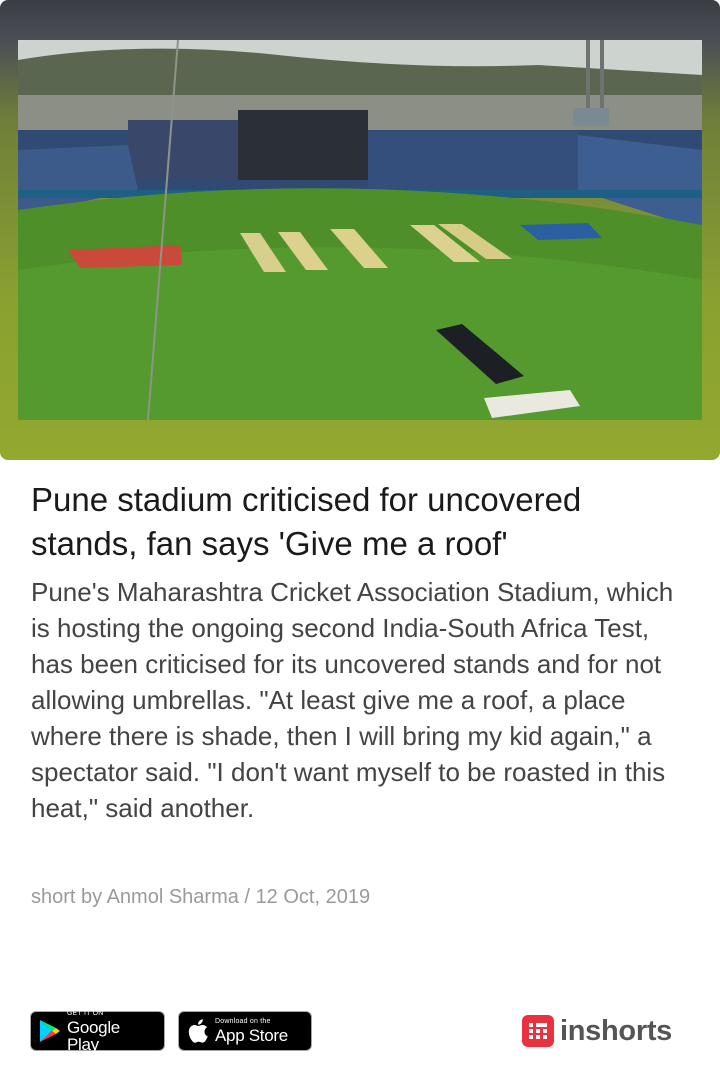 Image resolution: width=720 pixels, height=1080 pixels. I want to click on inshorts-logo-icon, so click(538, 1031).